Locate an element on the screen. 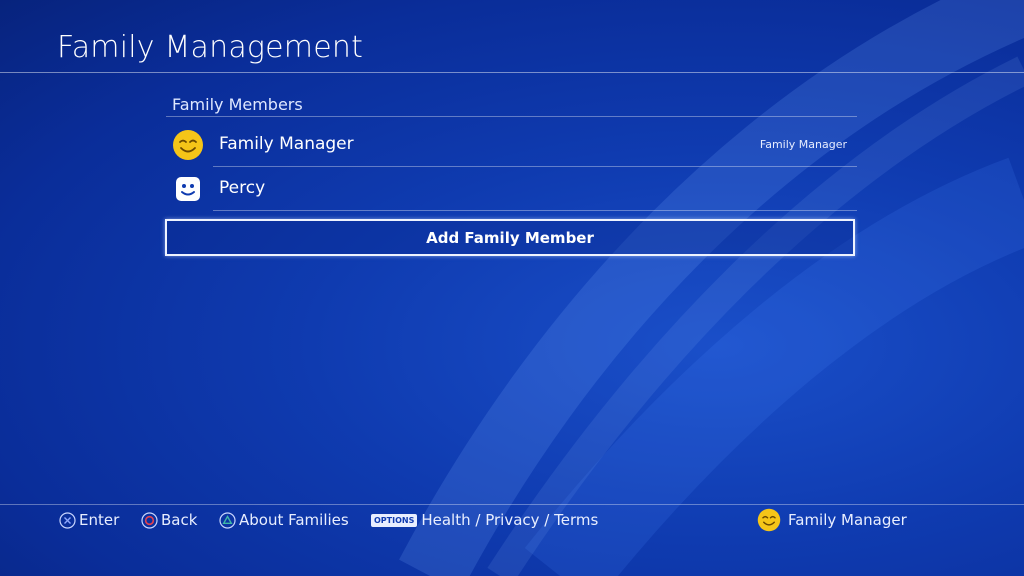 The width and height of the screenshot is (1024, 576). member-name: Family Manager is located at coordinates (286, 144).